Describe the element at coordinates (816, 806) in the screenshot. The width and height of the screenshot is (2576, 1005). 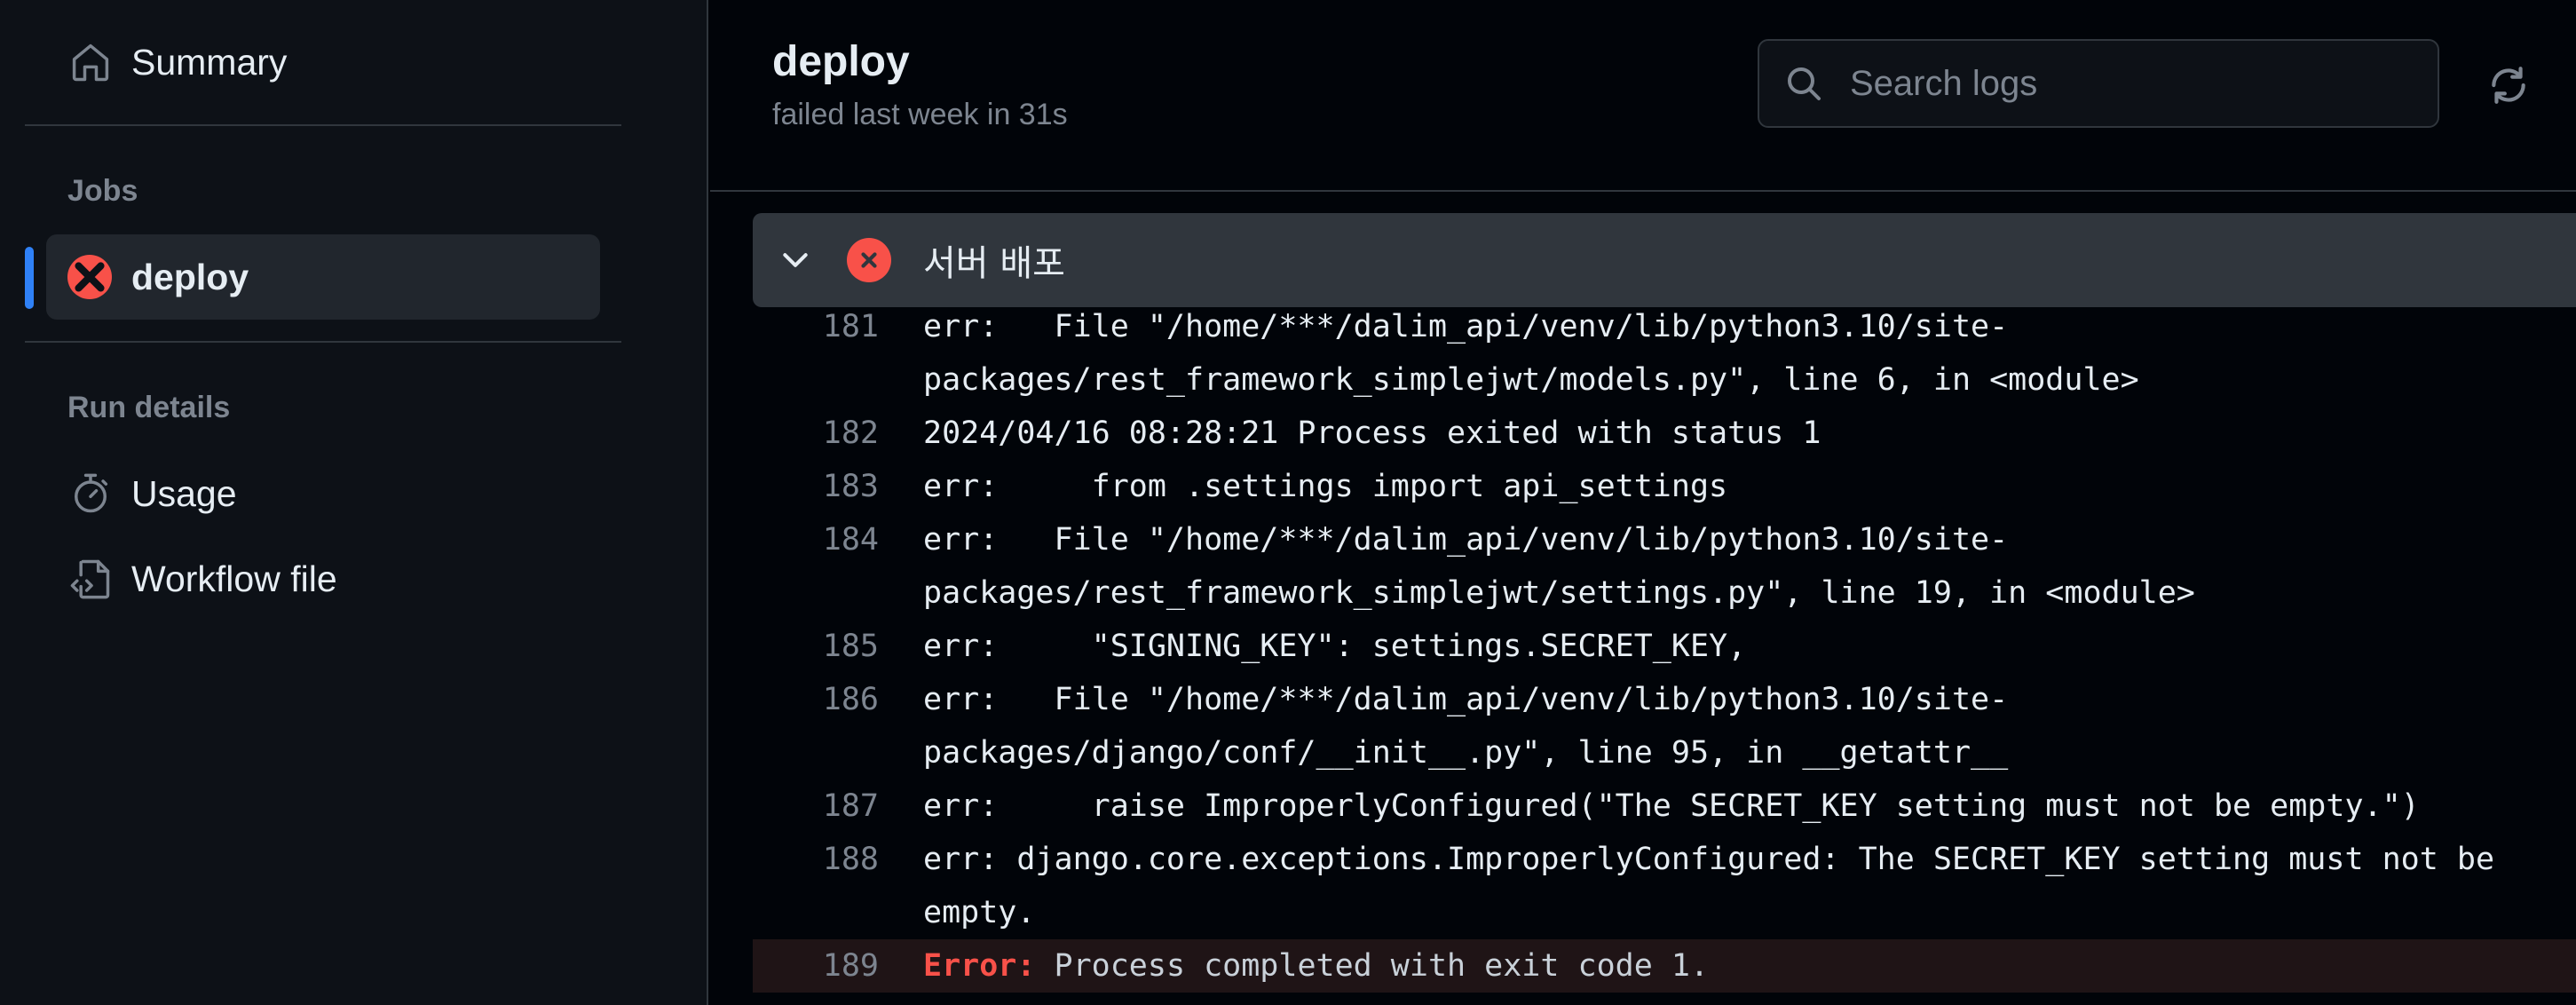
I see `log-line-number: 187` at that location.